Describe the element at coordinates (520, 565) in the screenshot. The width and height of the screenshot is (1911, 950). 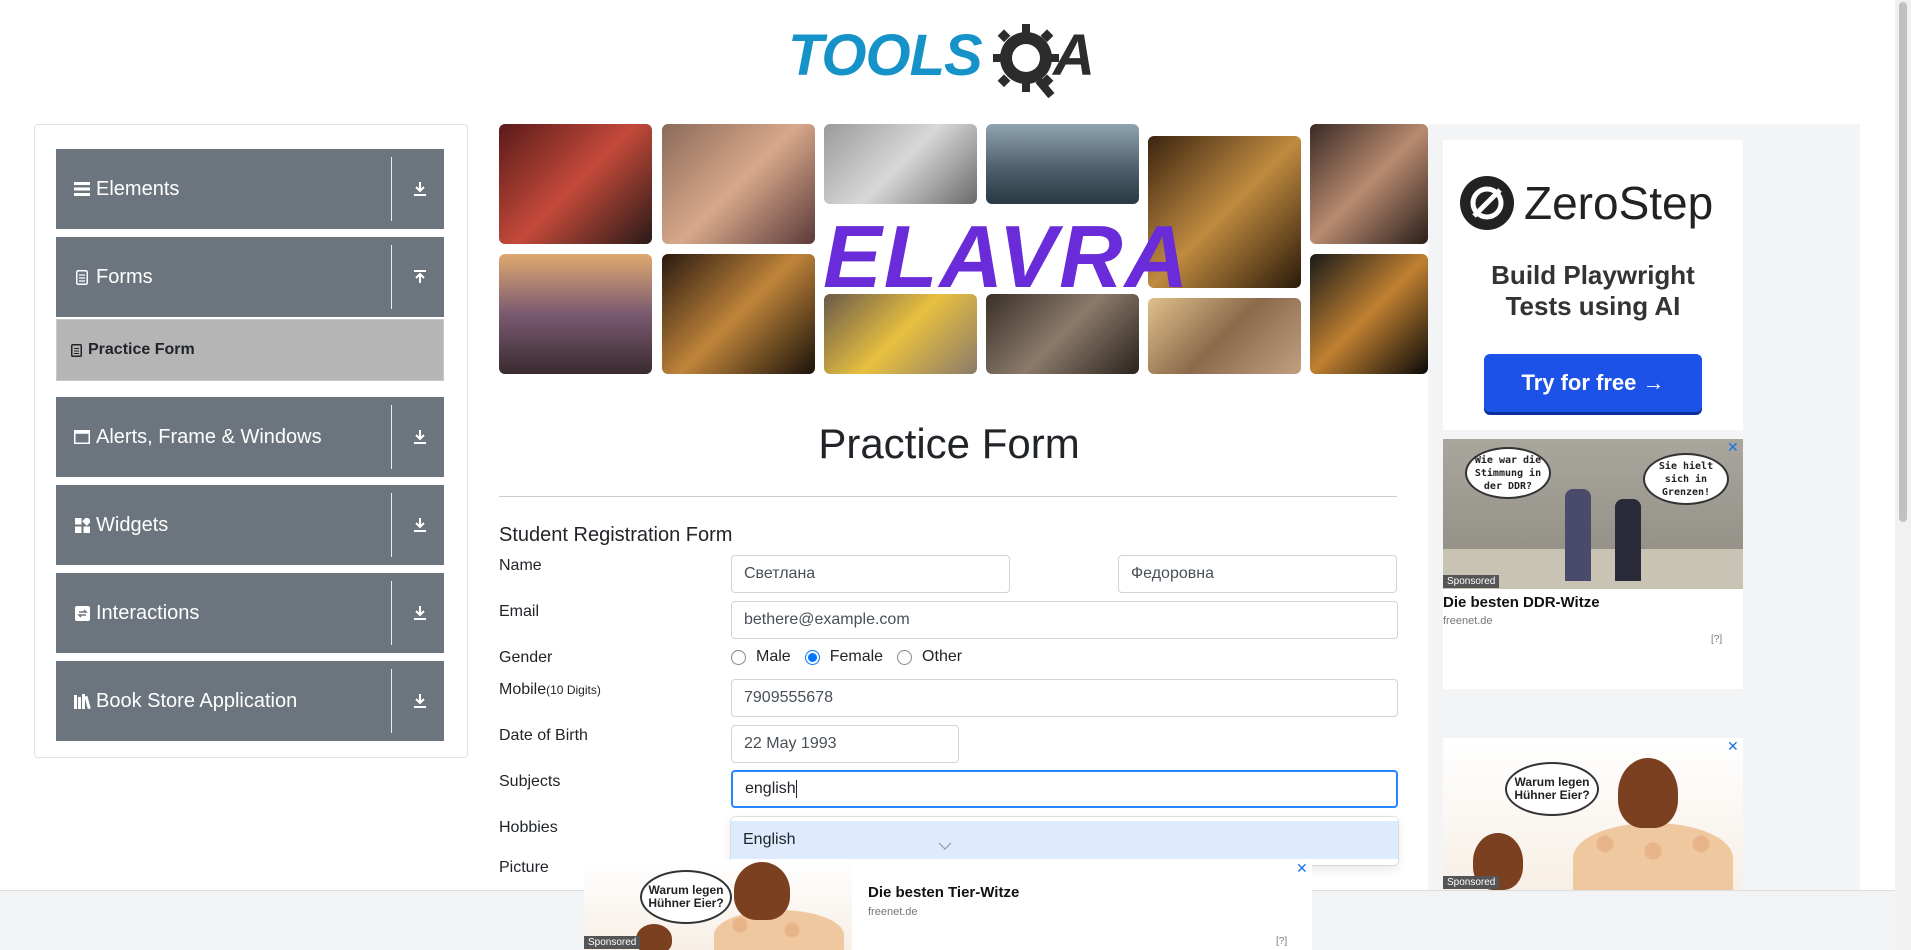
I see `name-label: Name` at that location.